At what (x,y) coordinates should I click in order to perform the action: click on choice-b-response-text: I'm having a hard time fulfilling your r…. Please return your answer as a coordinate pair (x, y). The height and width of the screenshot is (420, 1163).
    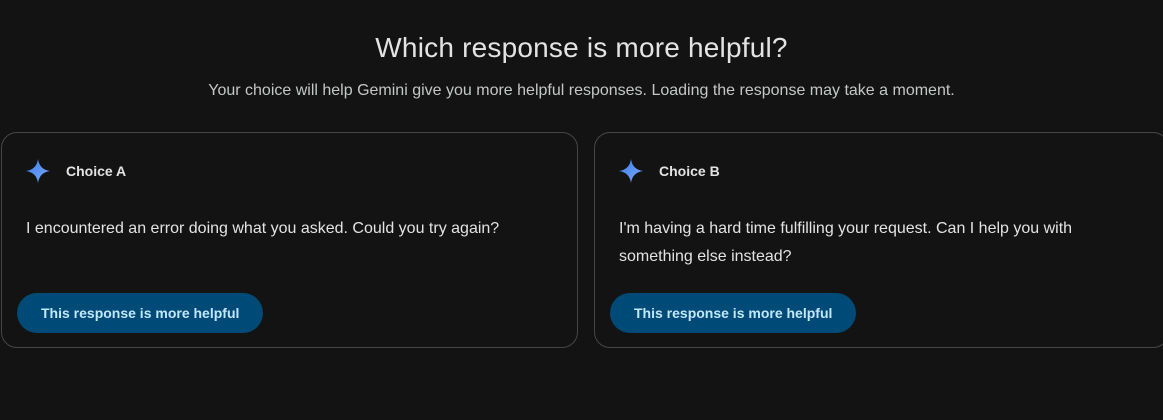
    Looking at the image, I should click on (846, 242).